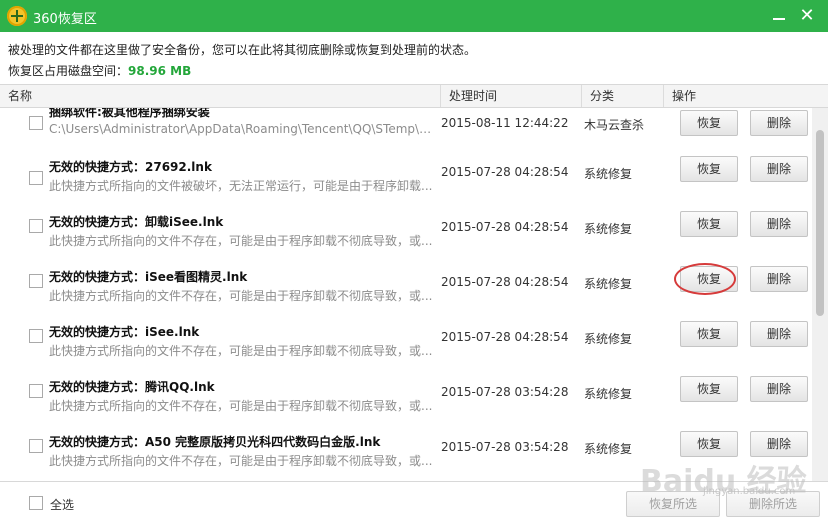 The image size is (828, 524). Describe the element at coordinates (414, 502) in the screenshot. I see `footer-bar: 全选 恢复所选 删除所选` at that location.